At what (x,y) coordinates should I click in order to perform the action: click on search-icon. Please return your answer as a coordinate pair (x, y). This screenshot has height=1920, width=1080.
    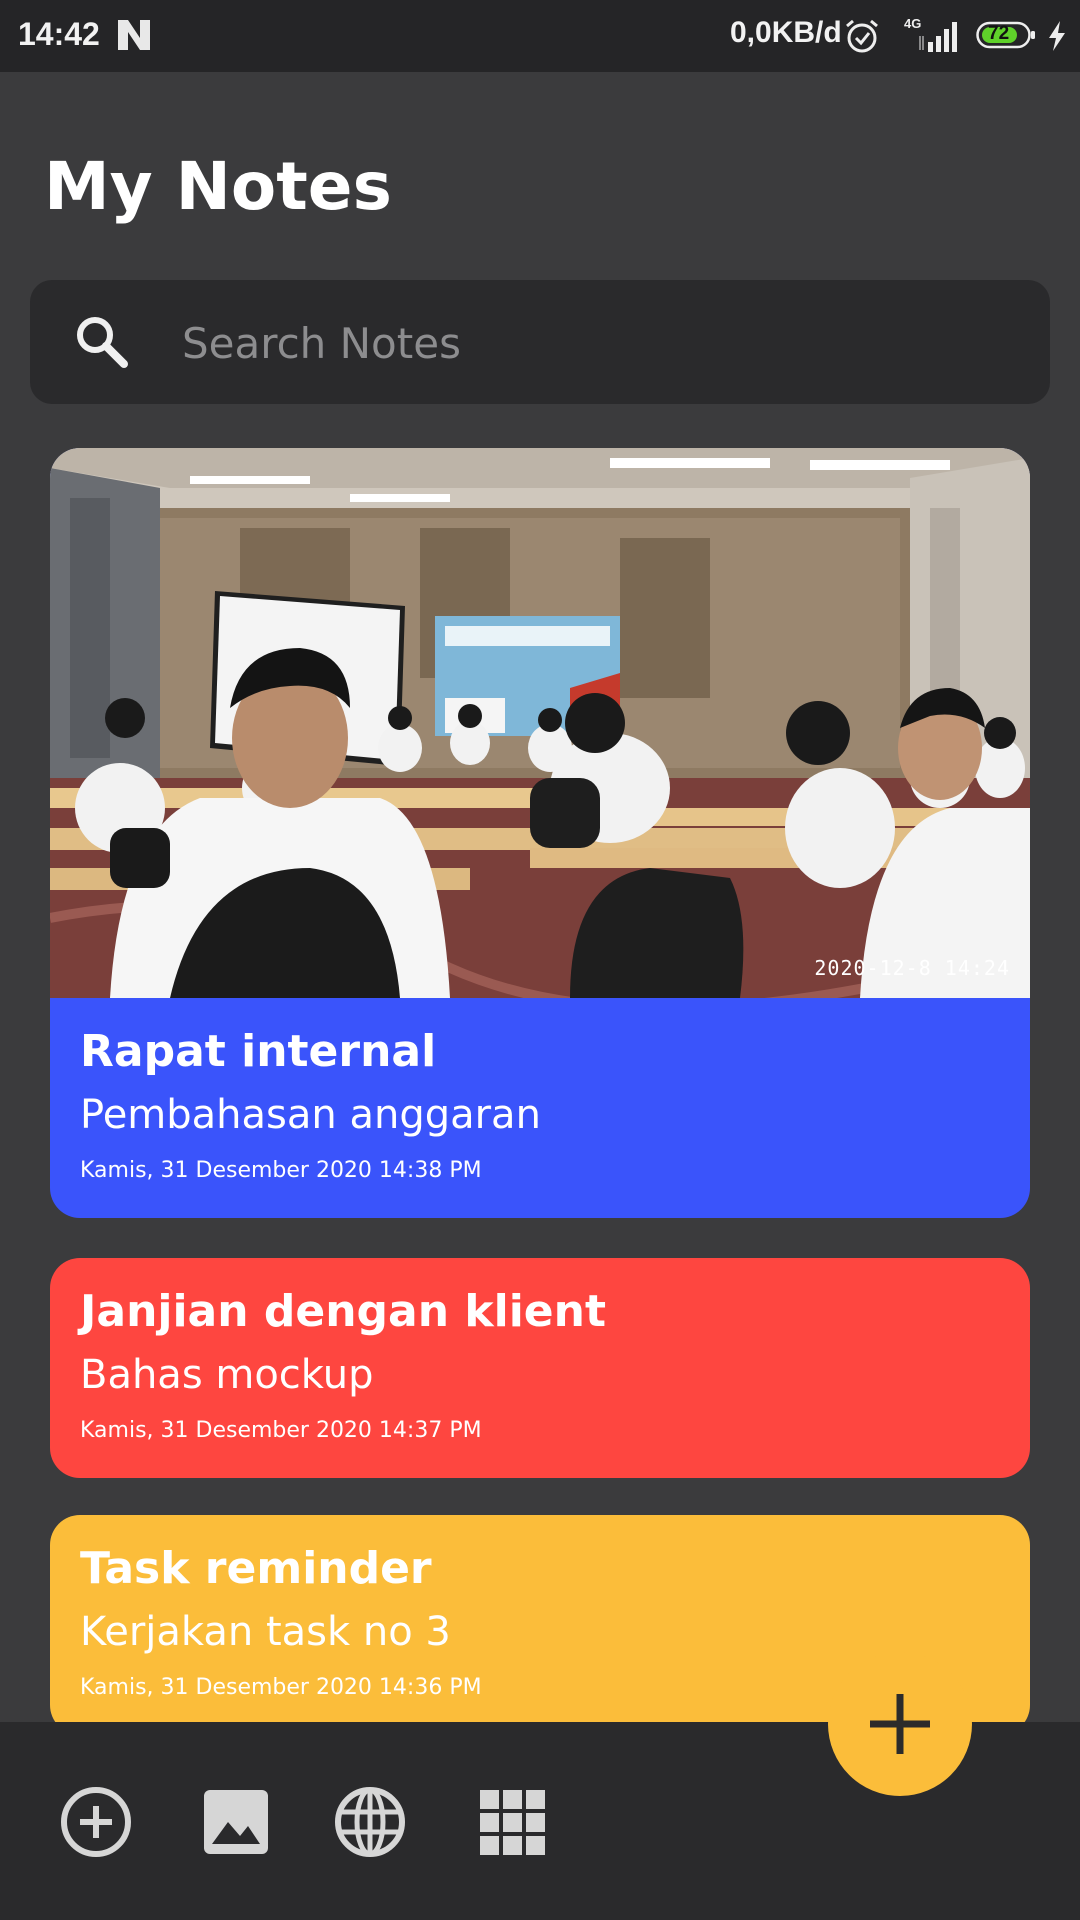
    Looking at the image, I should click on (102, 342).